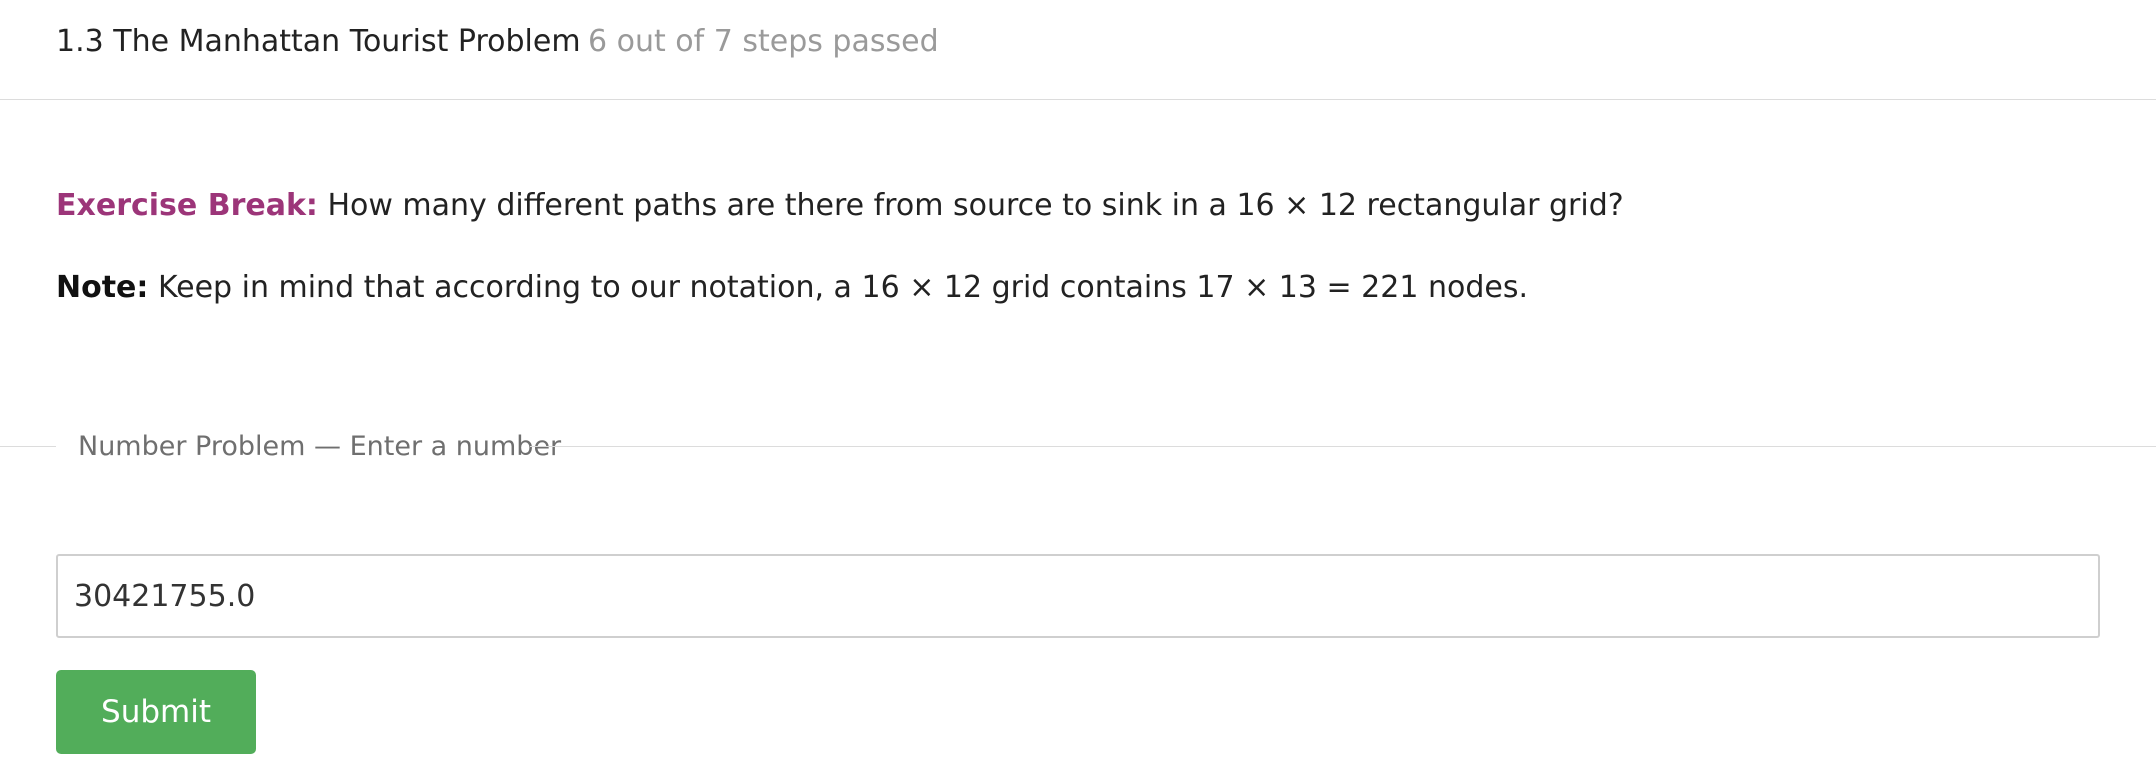 The image size is (2156, 782). Describe the element at coordinates (156, 712) in the screenshot. I see `submit-button: Submit` at that location.